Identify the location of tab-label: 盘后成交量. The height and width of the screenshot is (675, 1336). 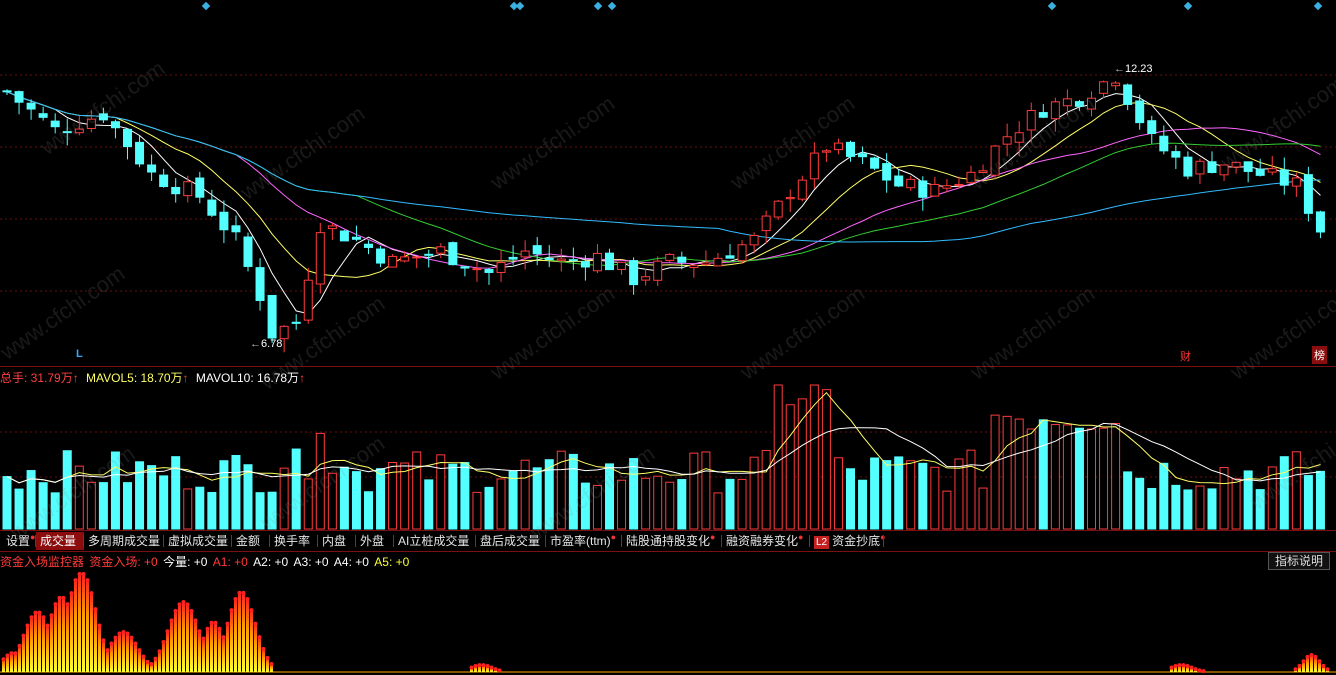
(510, 541).